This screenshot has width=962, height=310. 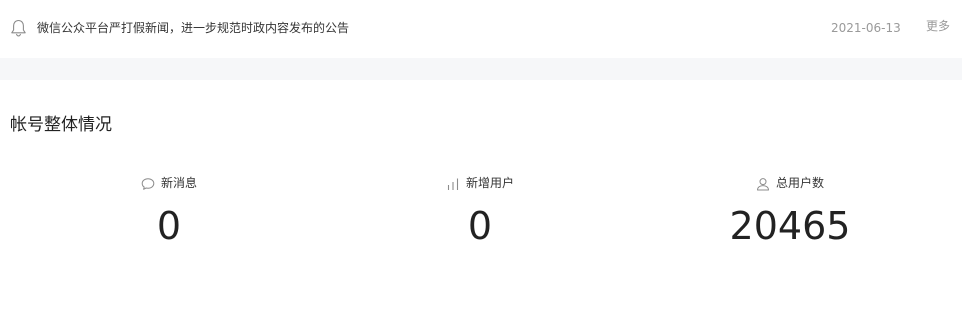 I want to click on bell-icon, so click(x=18, y=28).